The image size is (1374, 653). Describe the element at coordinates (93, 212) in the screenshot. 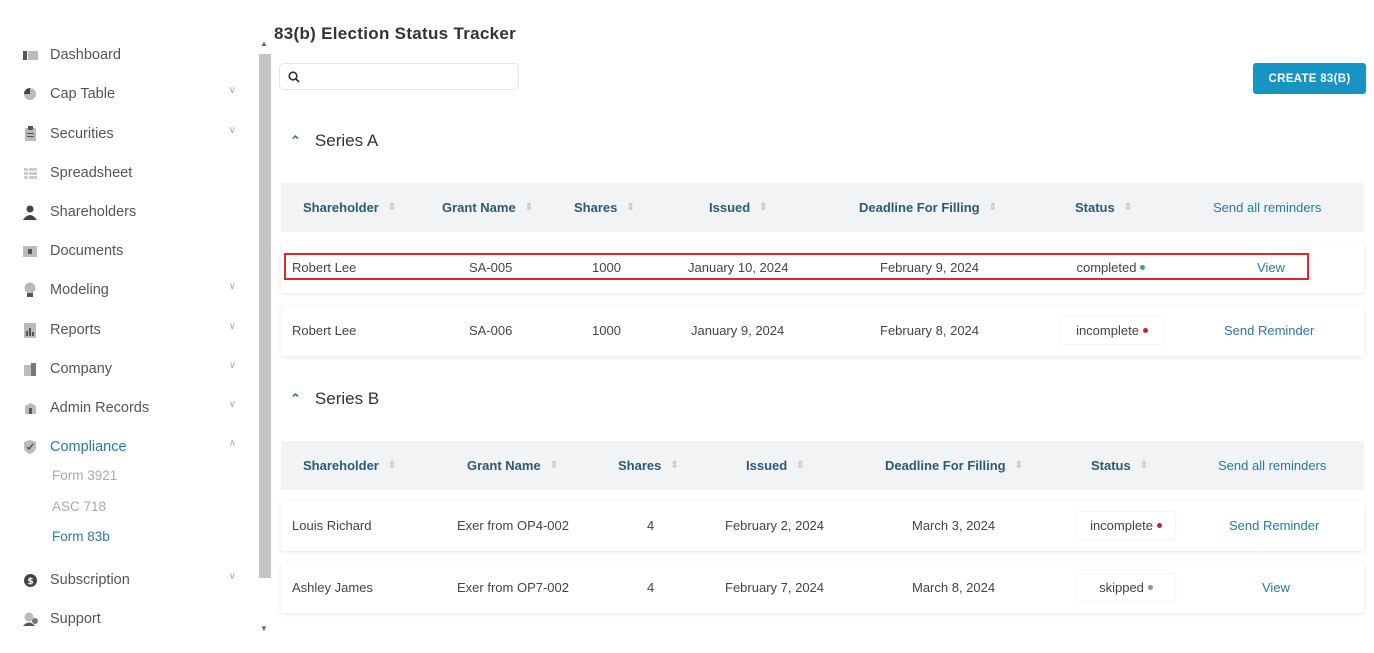

I see `sidebar-item-label: Shareholders` at that location.